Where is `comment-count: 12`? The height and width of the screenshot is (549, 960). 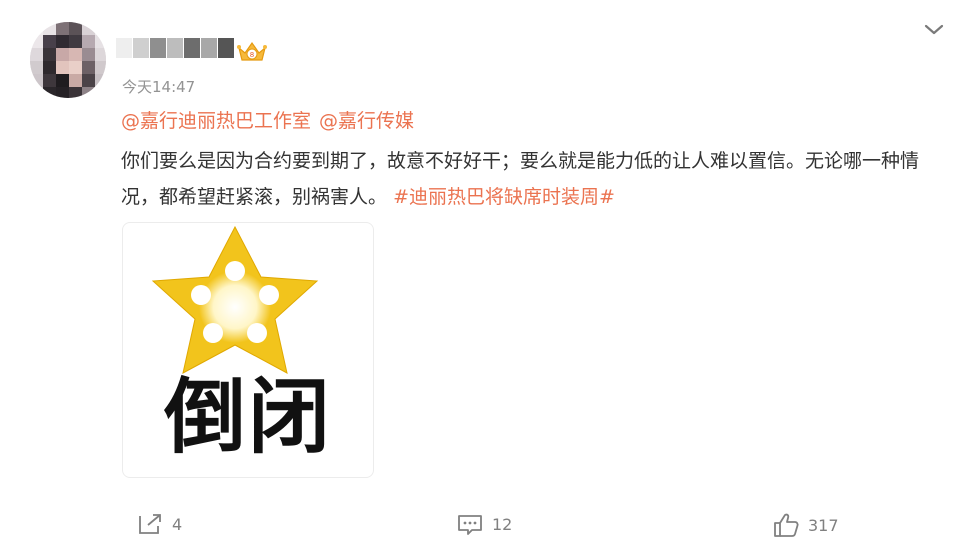
comment-count: 12 is located at coordinates (502, 524).